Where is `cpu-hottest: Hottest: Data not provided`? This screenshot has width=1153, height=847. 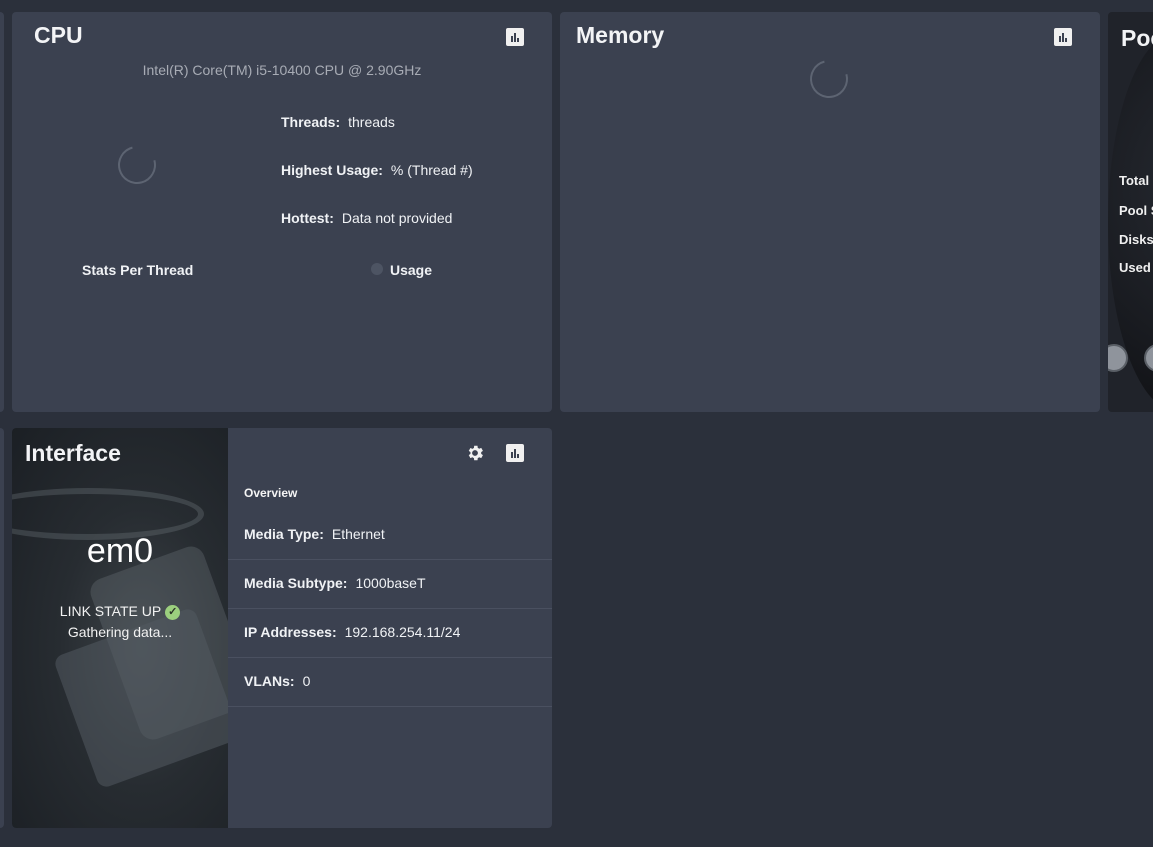 cpu-hottest: Hottest: Data not provided is located at coordinates (366, 218).